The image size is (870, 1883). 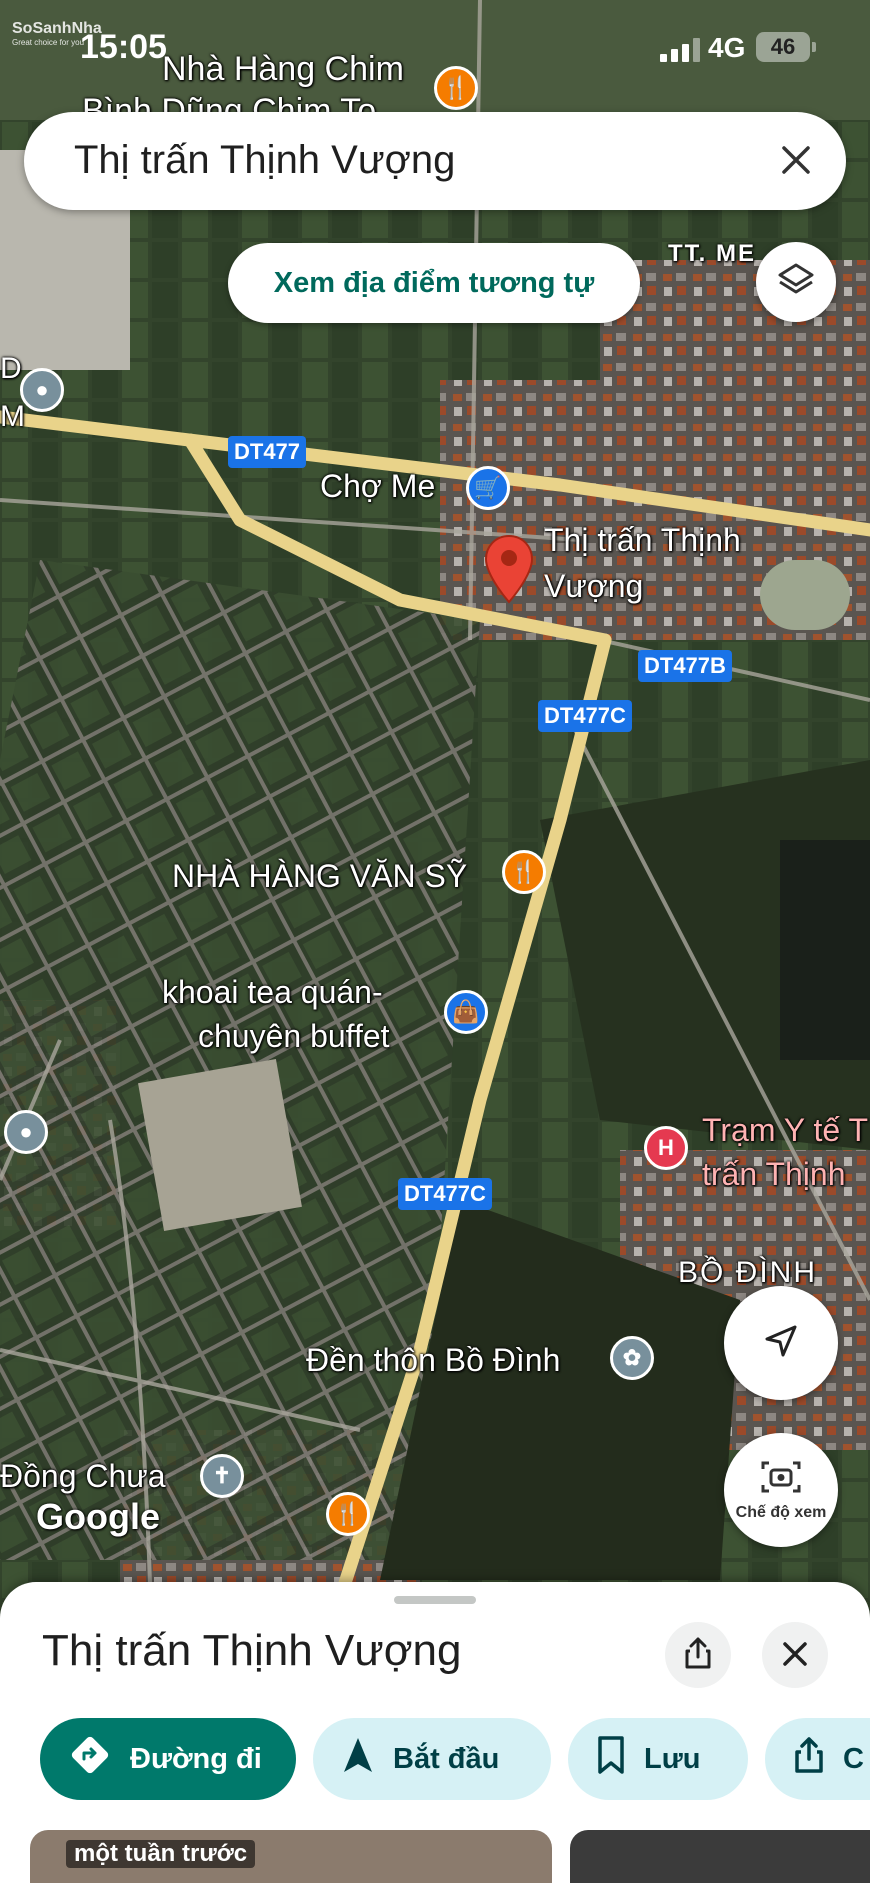 I want to click on share-action-button: C, so click(x=817, y=1759).